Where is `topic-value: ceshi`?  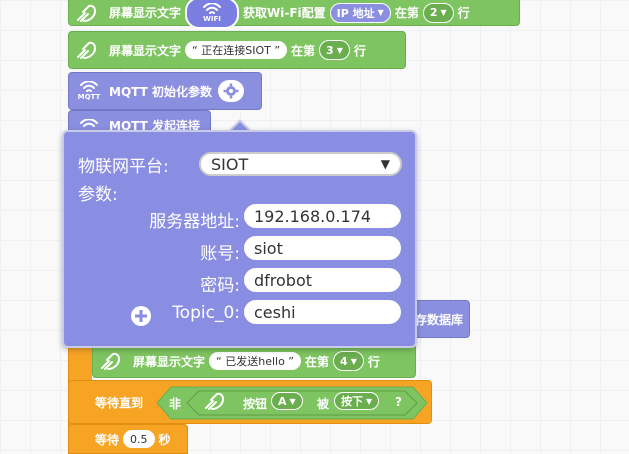 topic-value: ceshi is located at coordinates (275, 312).